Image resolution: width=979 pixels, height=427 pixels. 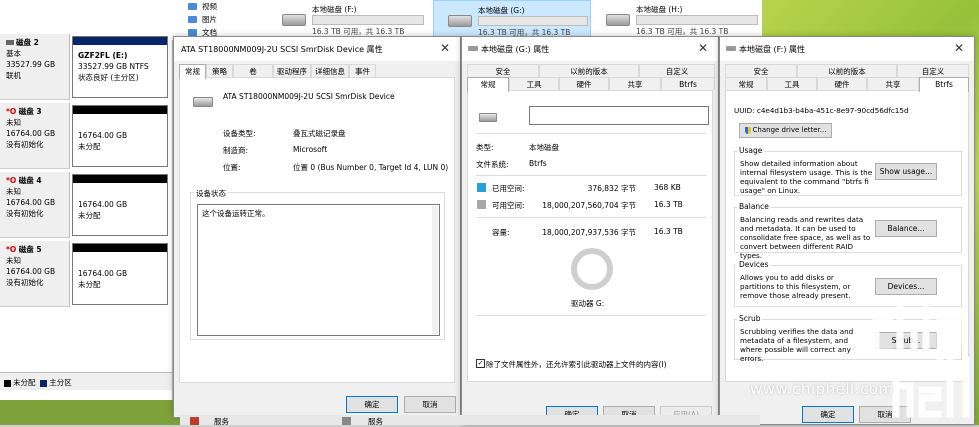 I want to click on free-color-swatch, so click(x=481, y=204).